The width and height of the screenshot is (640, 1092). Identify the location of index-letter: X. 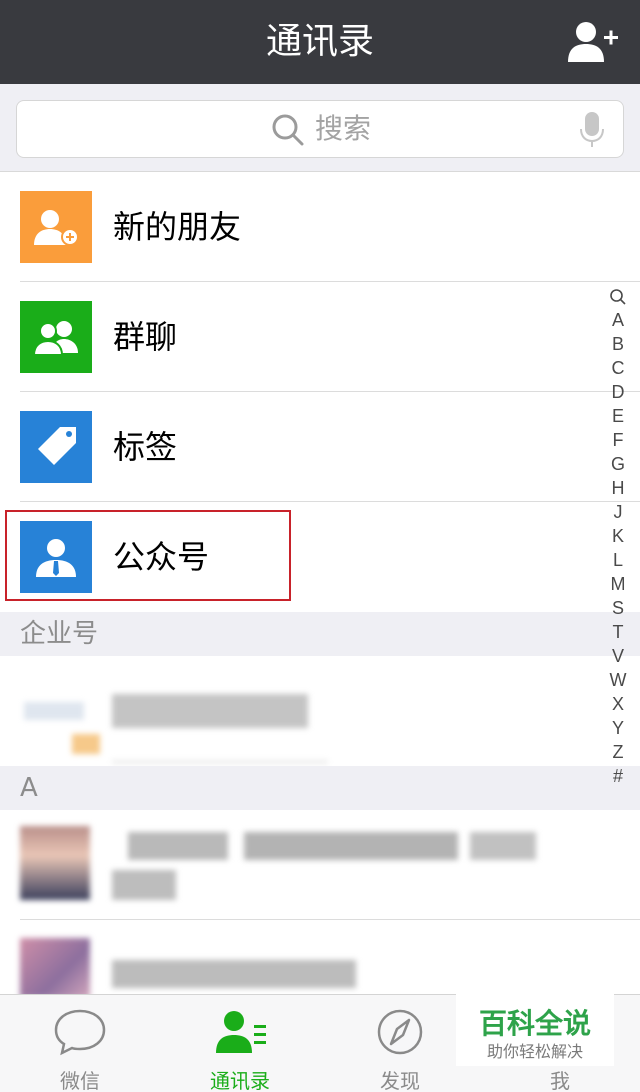
(618, 704).